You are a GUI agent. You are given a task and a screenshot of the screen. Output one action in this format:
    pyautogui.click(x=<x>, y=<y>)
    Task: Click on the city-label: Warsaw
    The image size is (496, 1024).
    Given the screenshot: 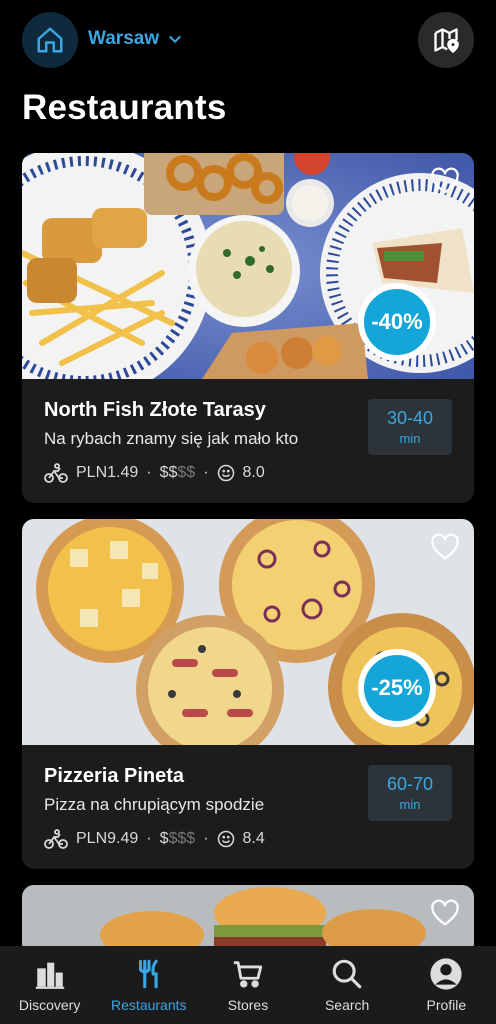 What is the action you would take?
    pyautogui.click(x=124, y=38)
    